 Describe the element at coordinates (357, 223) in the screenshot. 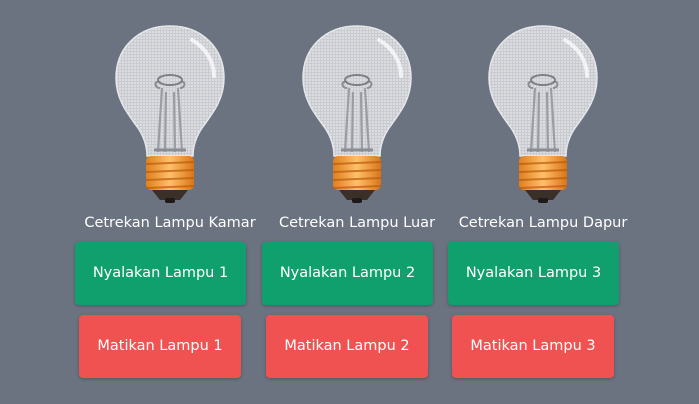

I see `lamp-caption: Cetrekan Lampu Luar` at that location.